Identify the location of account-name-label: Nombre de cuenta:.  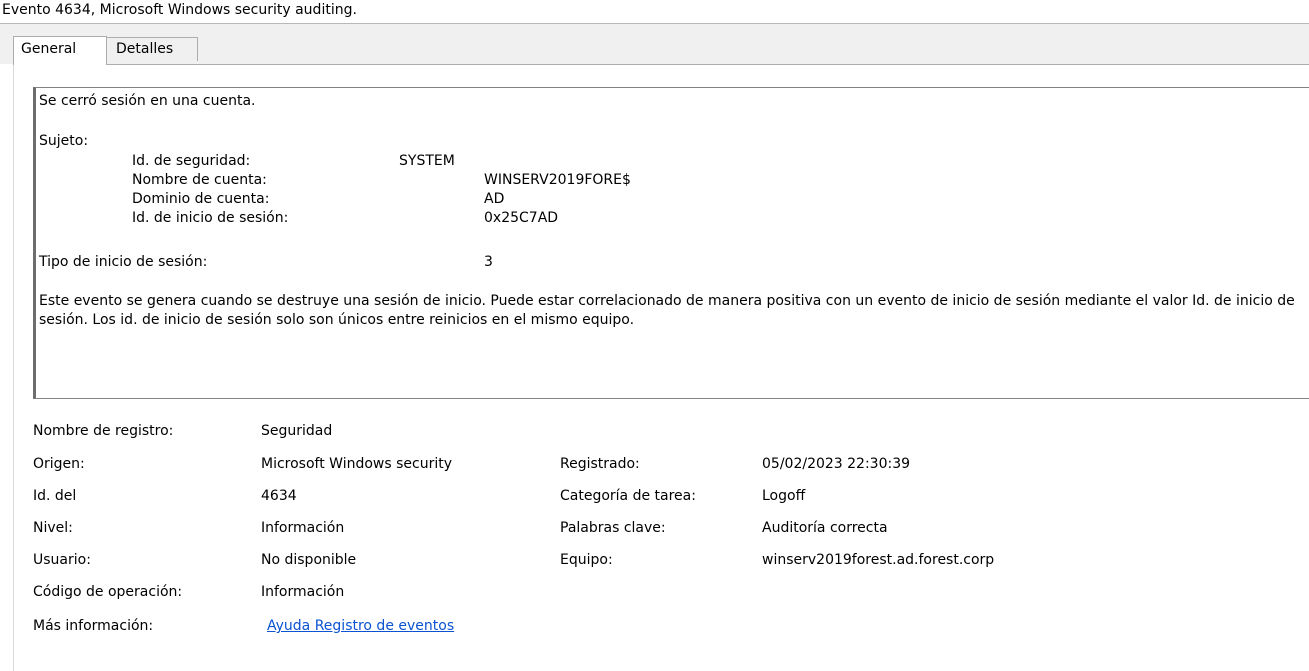
(199, 180).